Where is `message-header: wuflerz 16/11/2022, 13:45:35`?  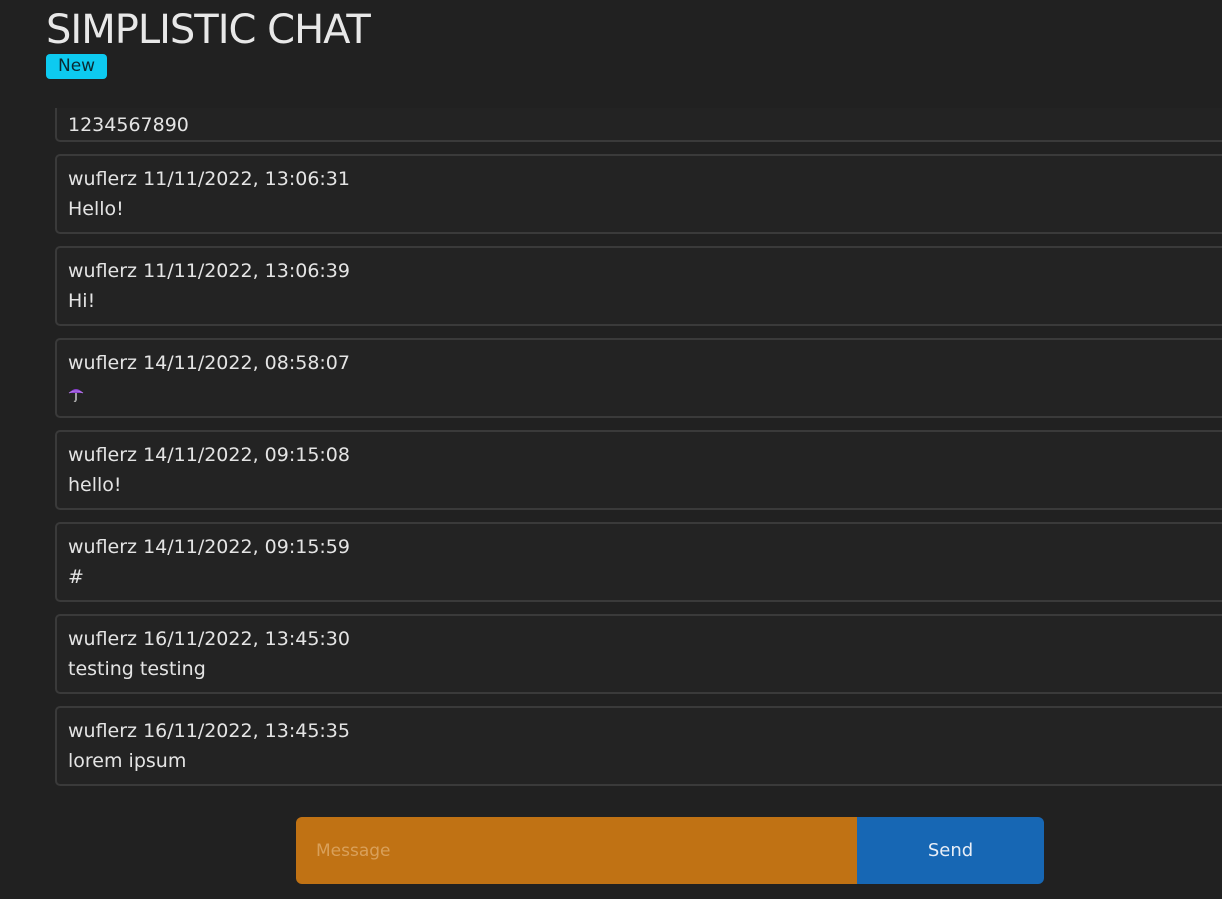 message-header: wuflerz 16/11/2022, 13:45:35 is located at coordinates (209, 731).